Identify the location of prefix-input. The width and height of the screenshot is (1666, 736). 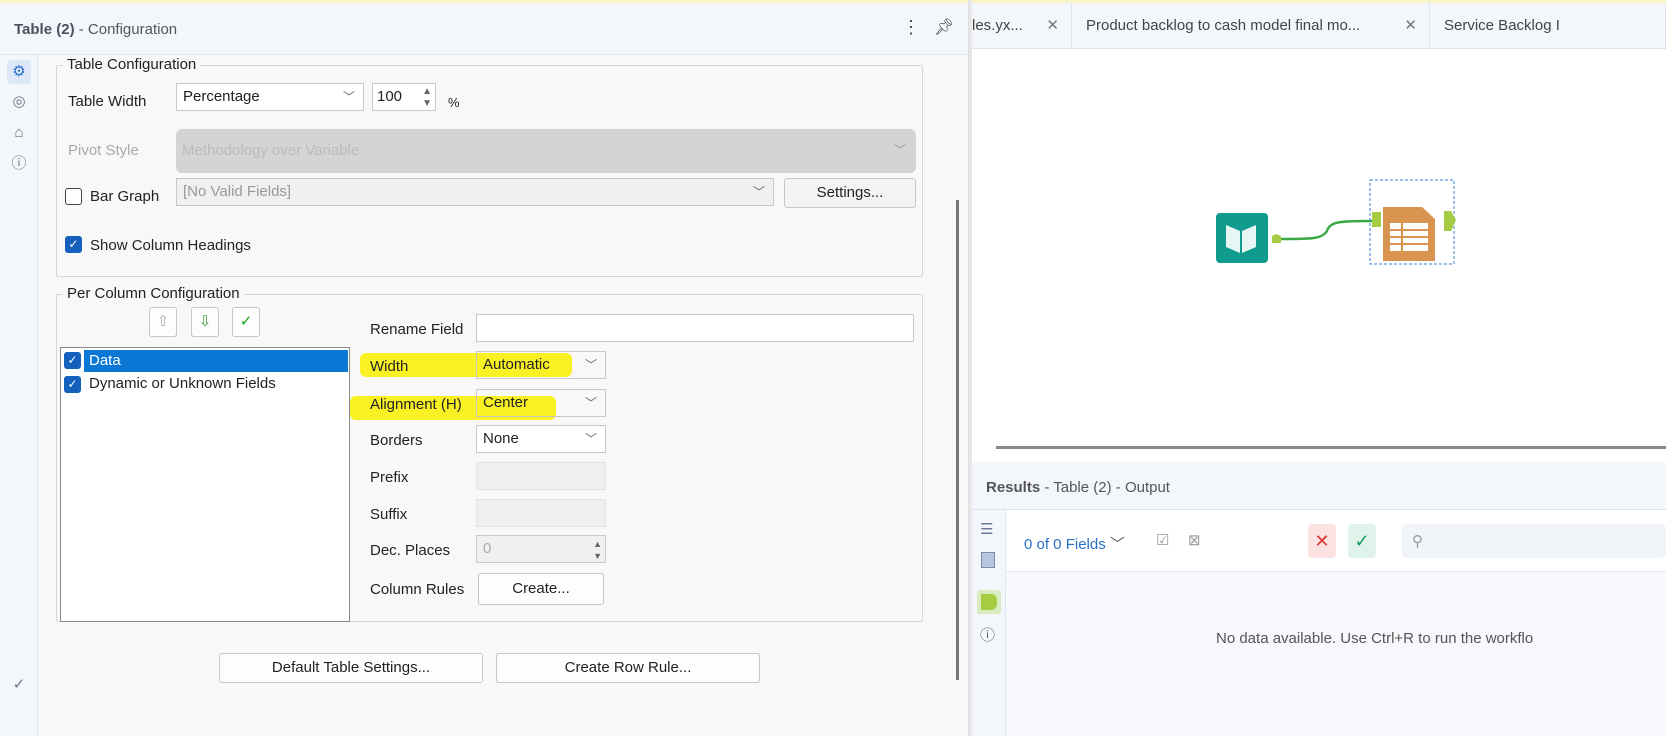
(541, 476).